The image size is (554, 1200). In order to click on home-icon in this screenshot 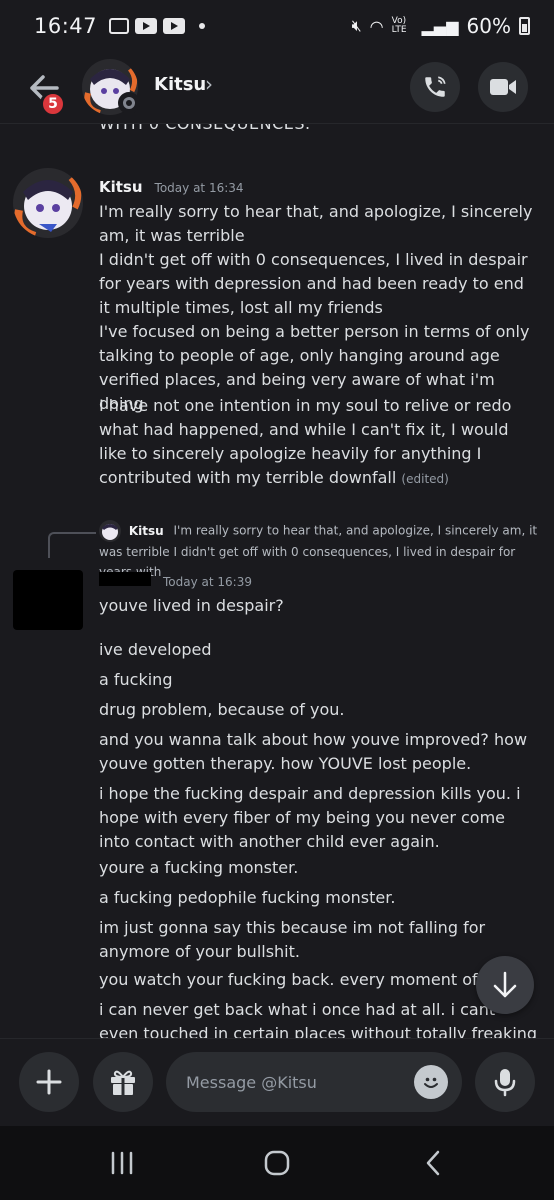, I will do `click(277, 1163)`.